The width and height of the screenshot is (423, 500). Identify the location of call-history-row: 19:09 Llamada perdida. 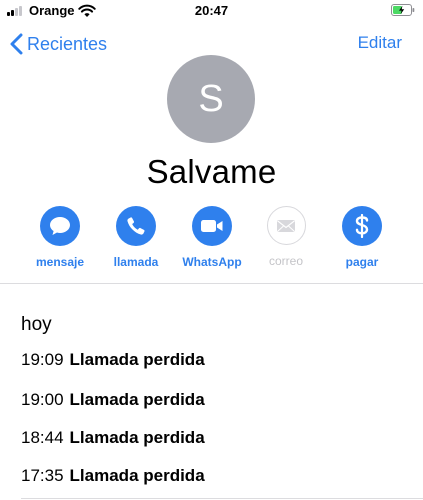
(113, 360).